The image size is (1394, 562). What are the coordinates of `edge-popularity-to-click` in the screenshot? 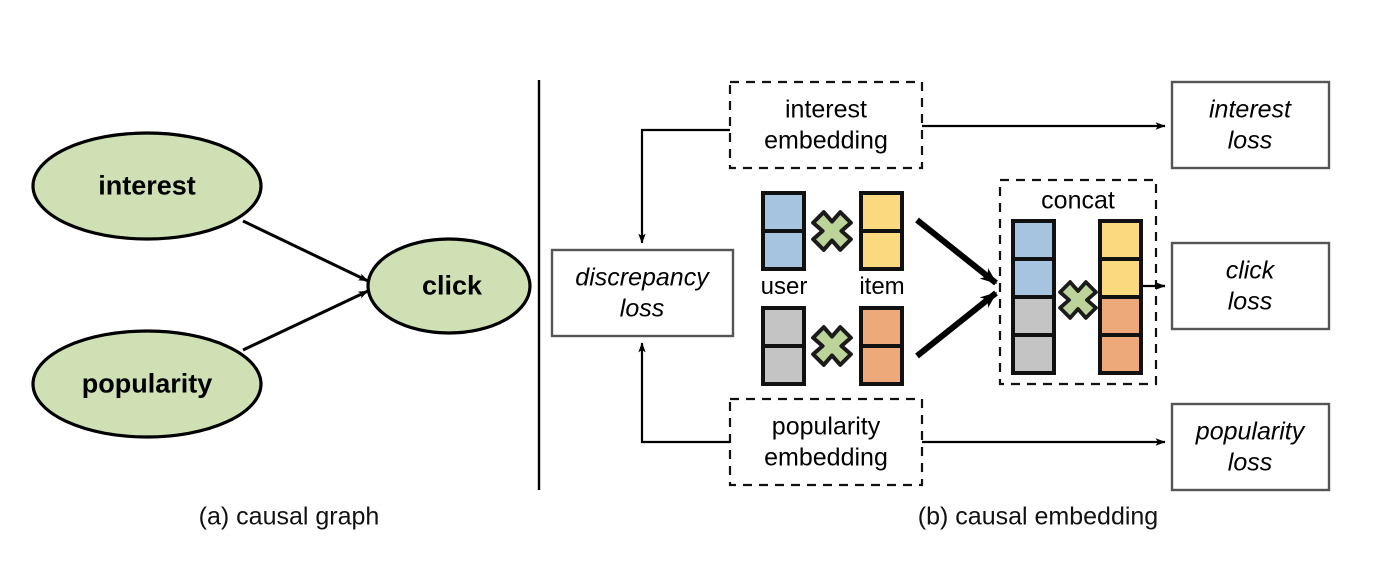 It's located at (305, 320).